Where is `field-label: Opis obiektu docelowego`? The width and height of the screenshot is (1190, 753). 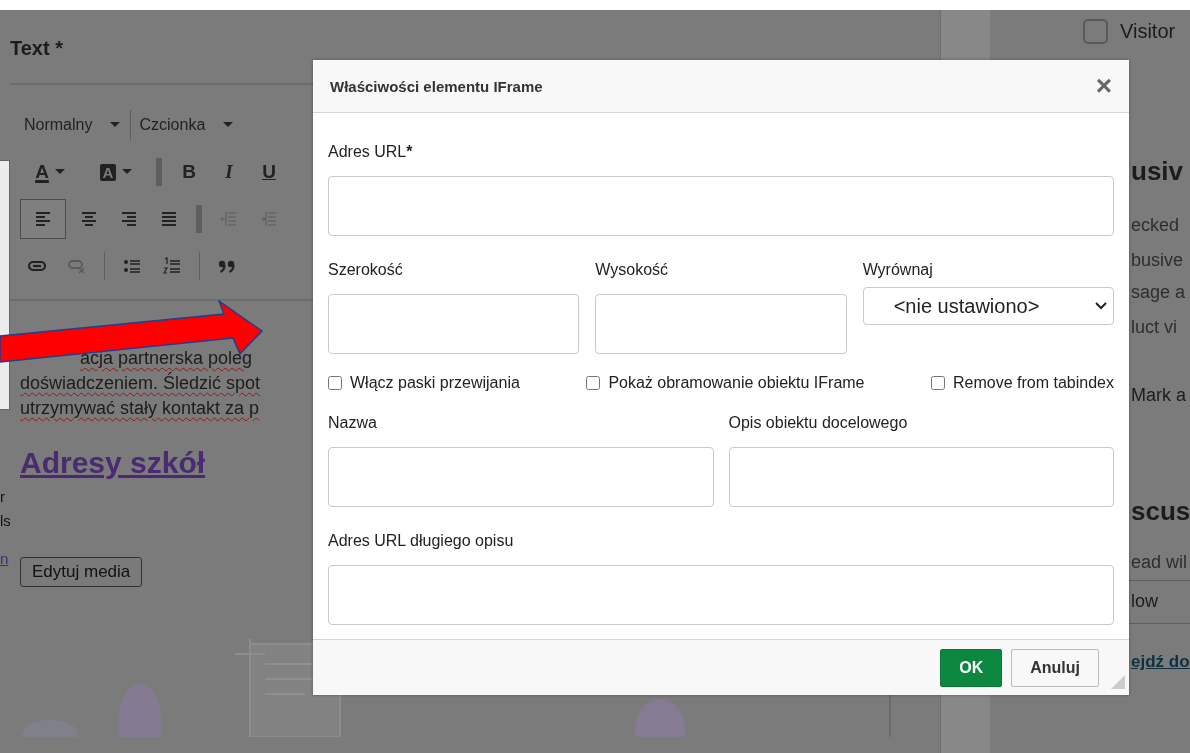 field-label: Opis obiektu docelowego is located at coordinates (818, 423).